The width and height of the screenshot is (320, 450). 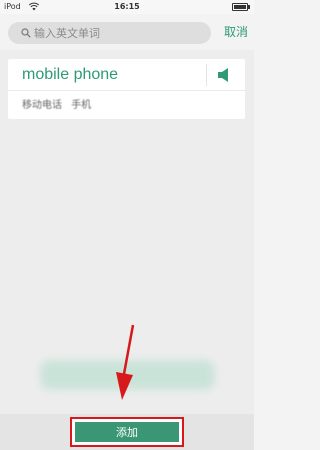 I want to click on word-headword: mobile phone, so click(x=70, y=74).